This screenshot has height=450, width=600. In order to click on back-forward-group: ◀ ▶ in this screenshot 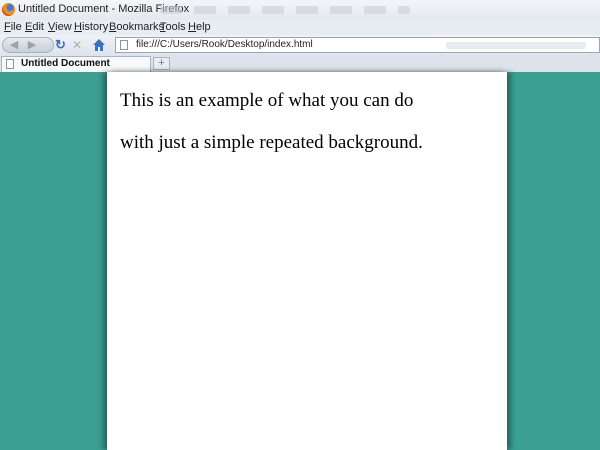, I will do `click(28, 45)`.